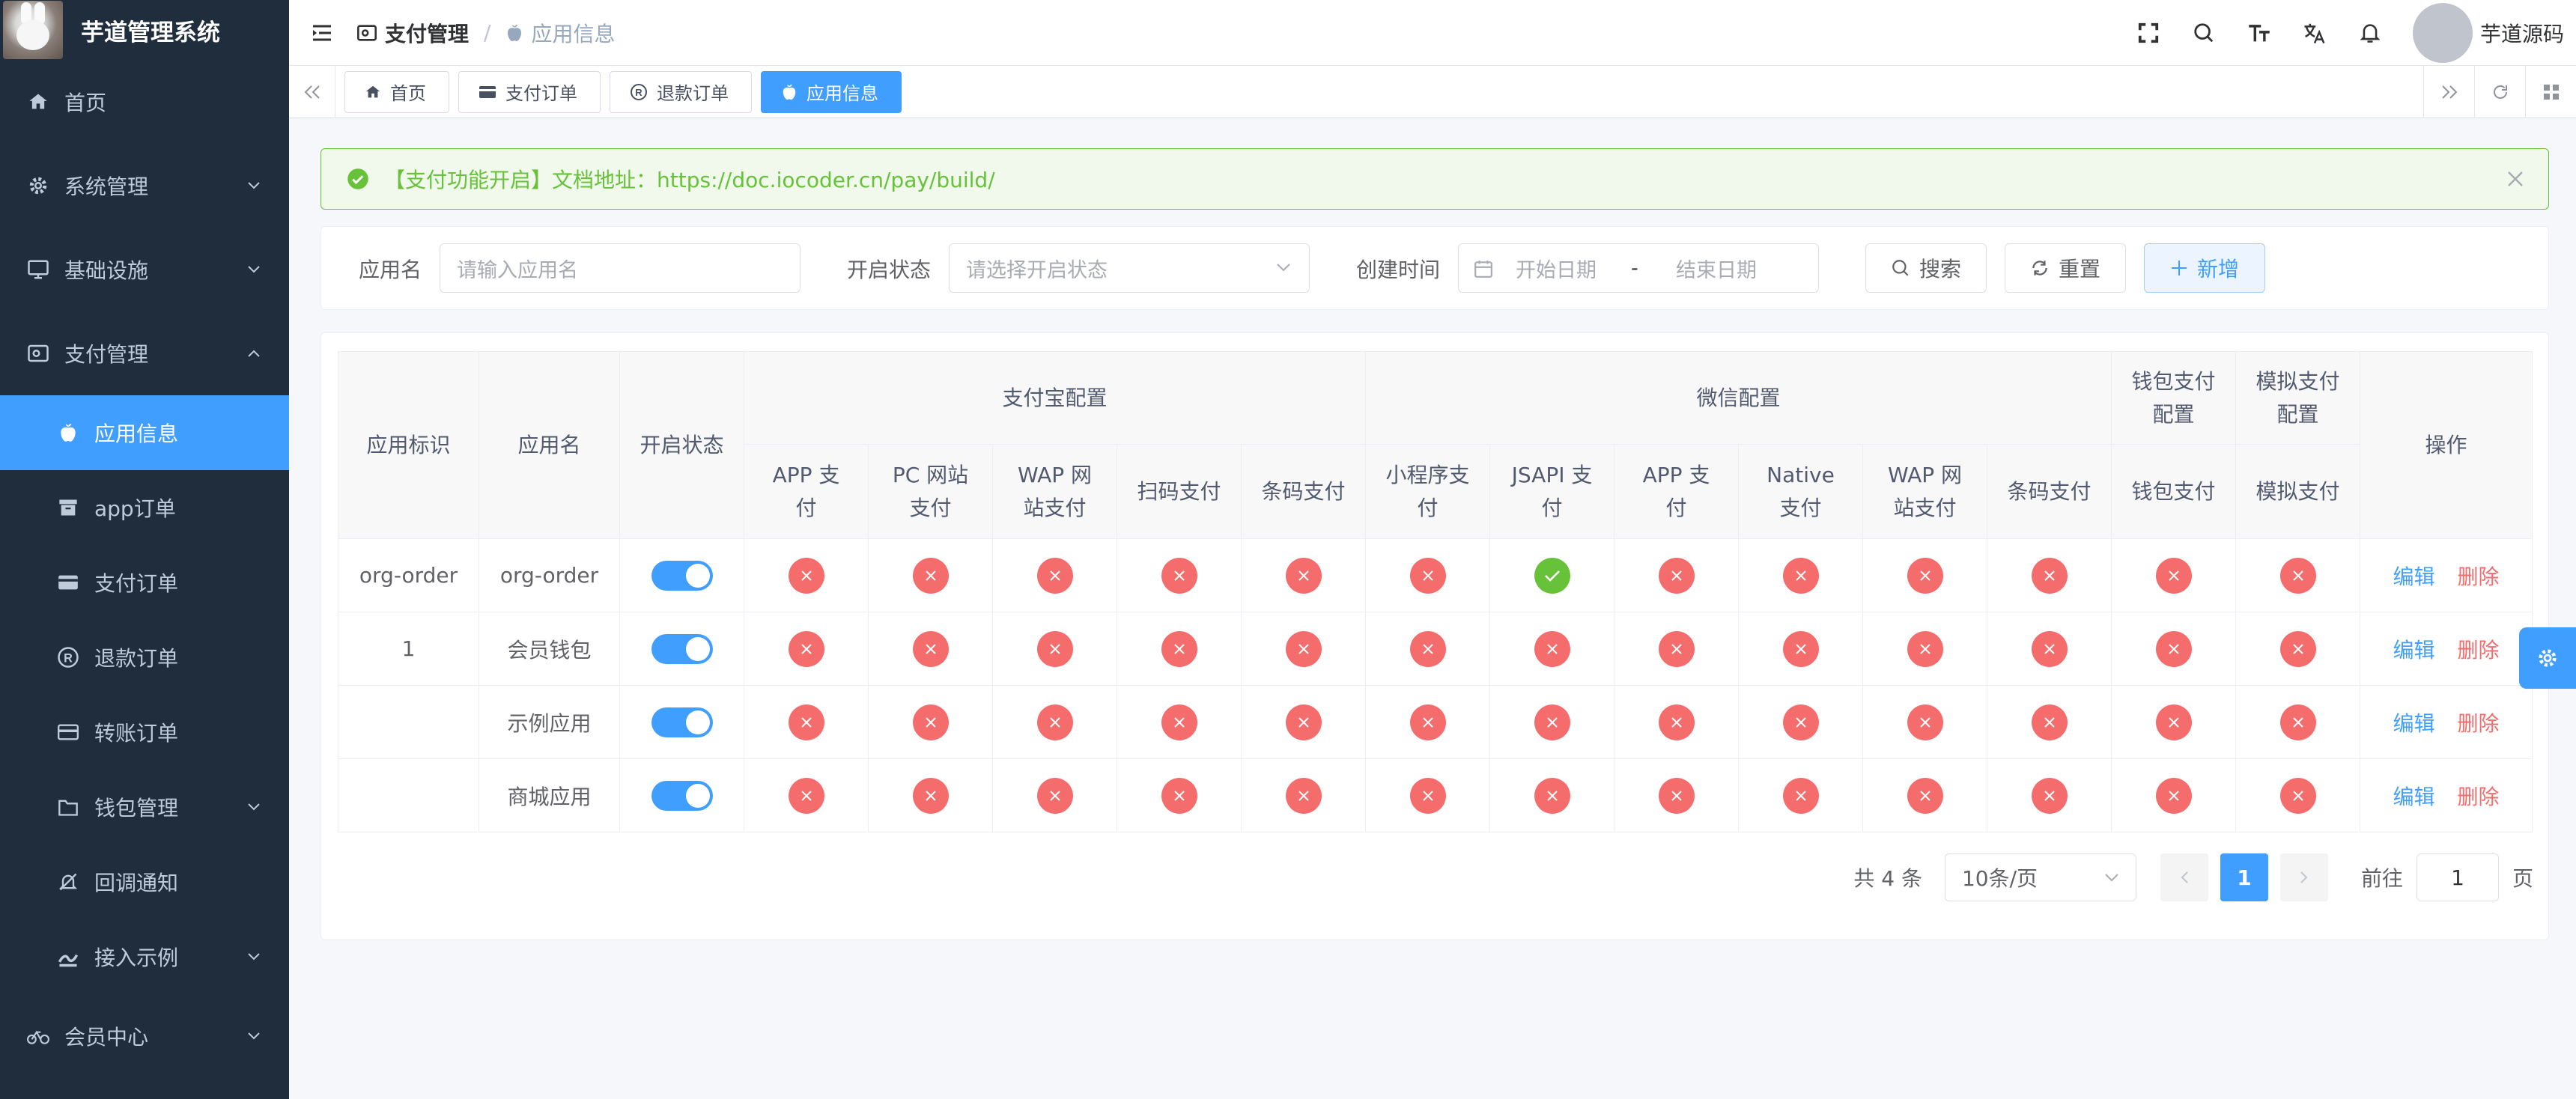 The height and width of the screenshot is (1099, 2576). I want to click on sidebar-item-home: 首页, so click(144, 102).